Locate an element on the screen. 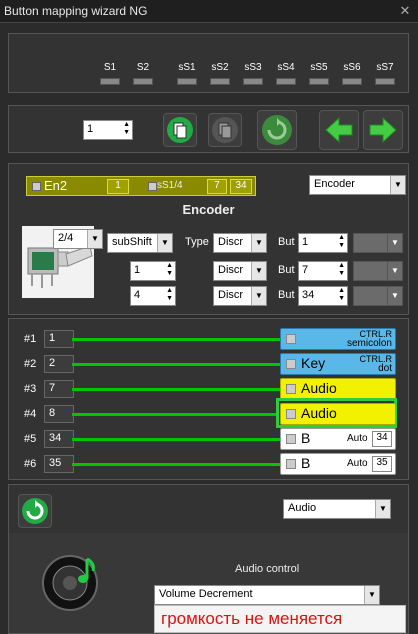 The height and width of the screenshot is (634, 418). row-num-4: 8 is located at coordinates (59, 414).